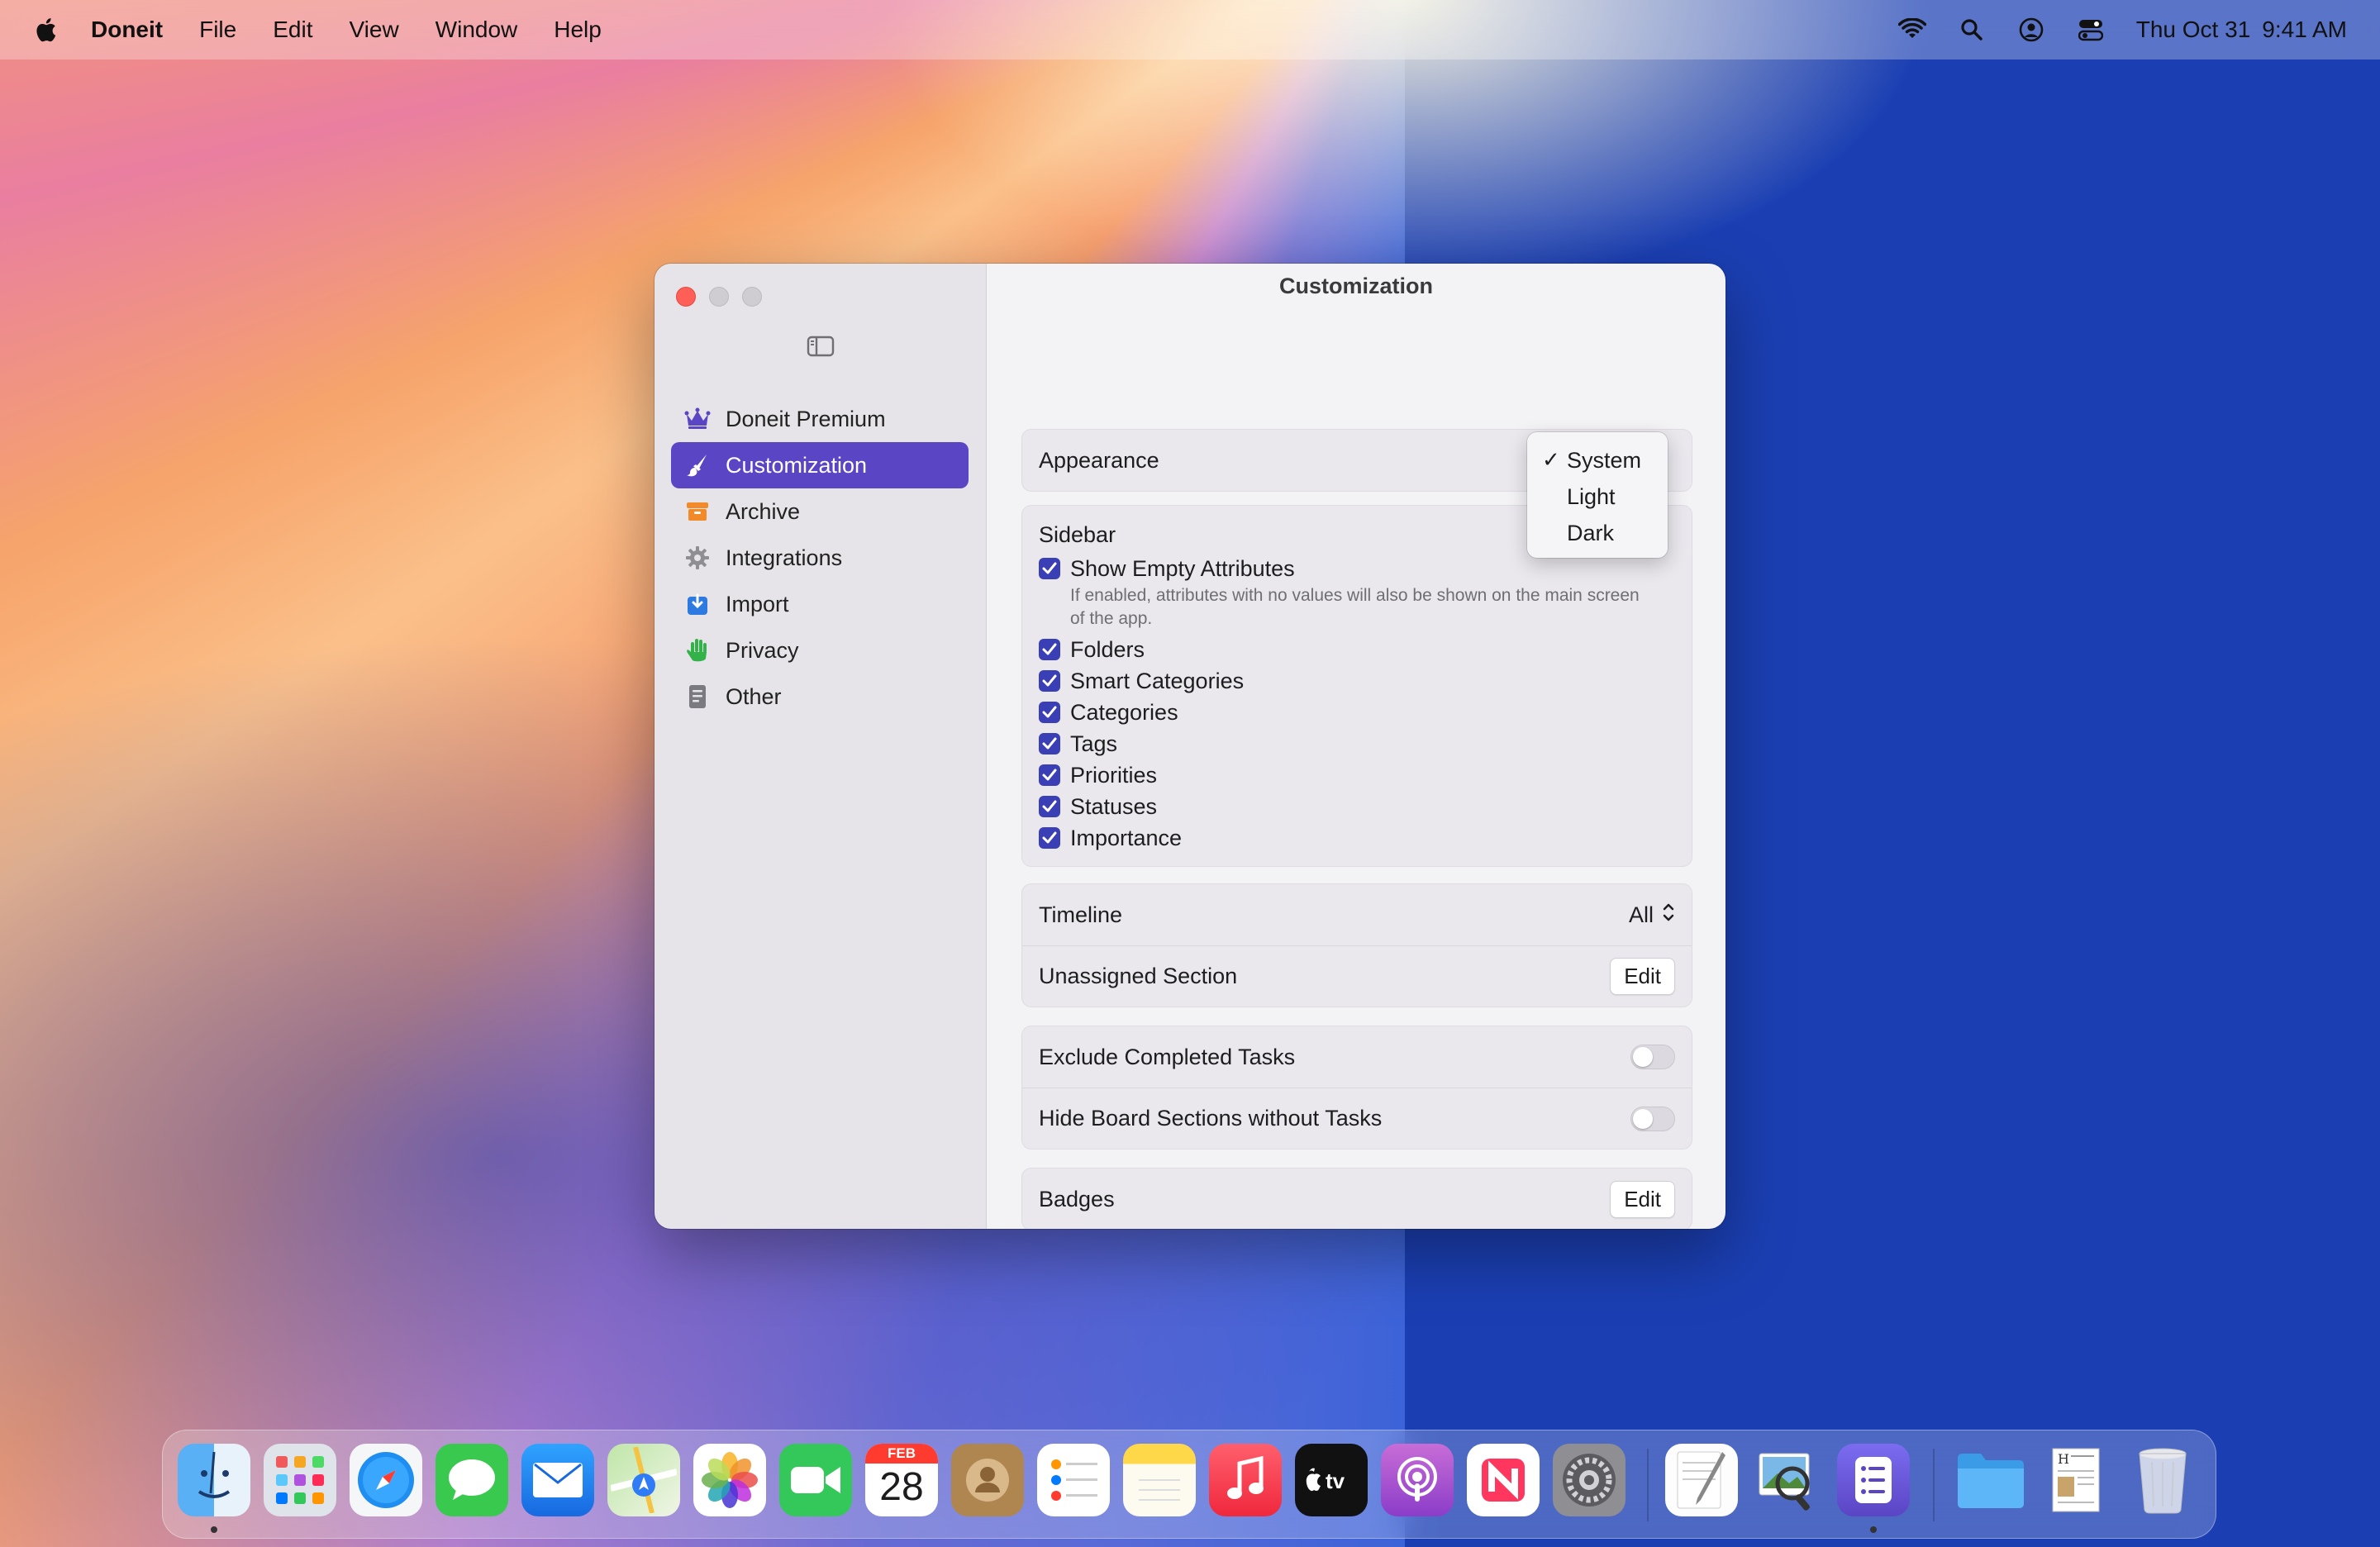  Describe the element at coordinates (1641, 914) in the screenshot. I see `timeline-value: All` at that location.